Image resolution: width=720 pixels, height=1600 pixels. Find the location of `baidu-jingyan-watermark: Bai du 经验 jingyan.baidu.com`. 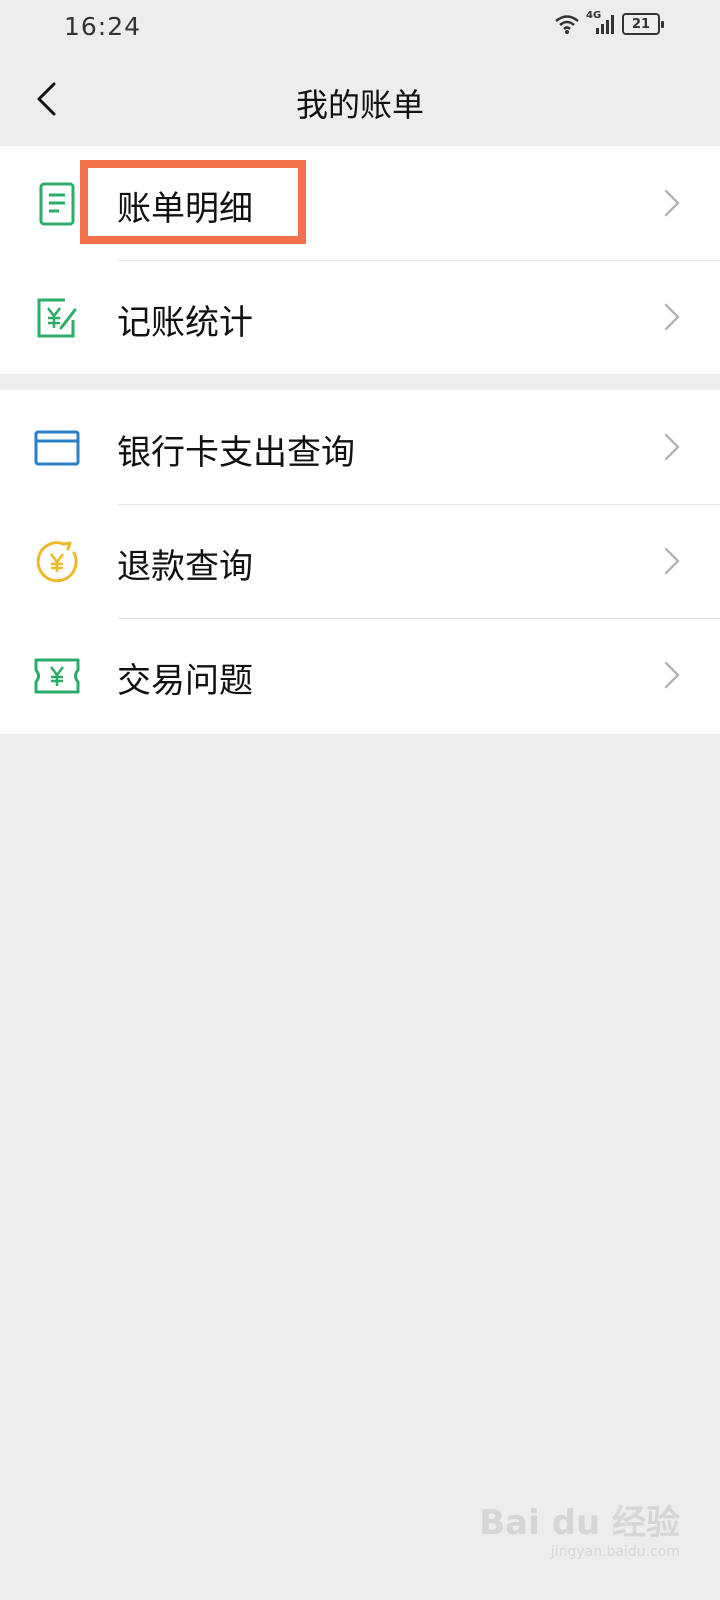

baidu-jingyan-watermark: Bai du 经验 jingyan.baidu.com is located at coordinates (579, 1527).